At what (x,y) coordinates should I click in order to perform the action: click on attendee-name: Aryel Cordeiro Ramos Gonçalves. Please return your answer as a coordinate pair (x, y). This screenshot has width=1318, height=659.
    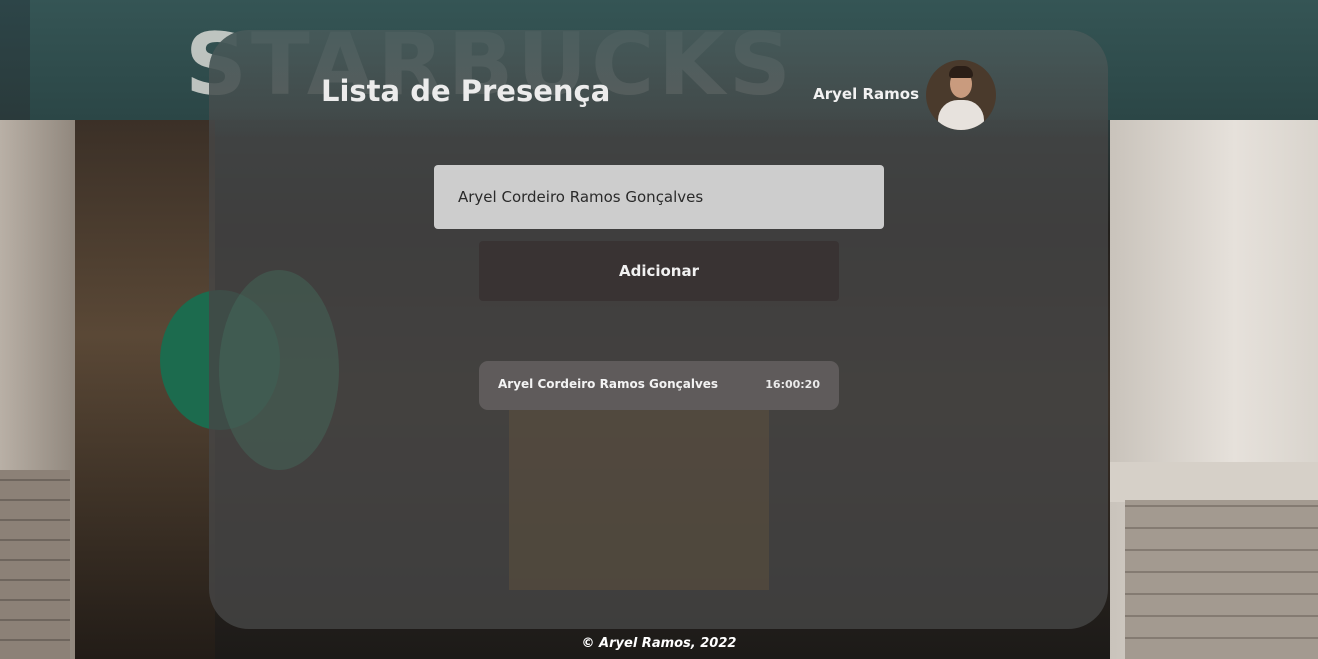
    Looking at the image, I should click on (608, 384).